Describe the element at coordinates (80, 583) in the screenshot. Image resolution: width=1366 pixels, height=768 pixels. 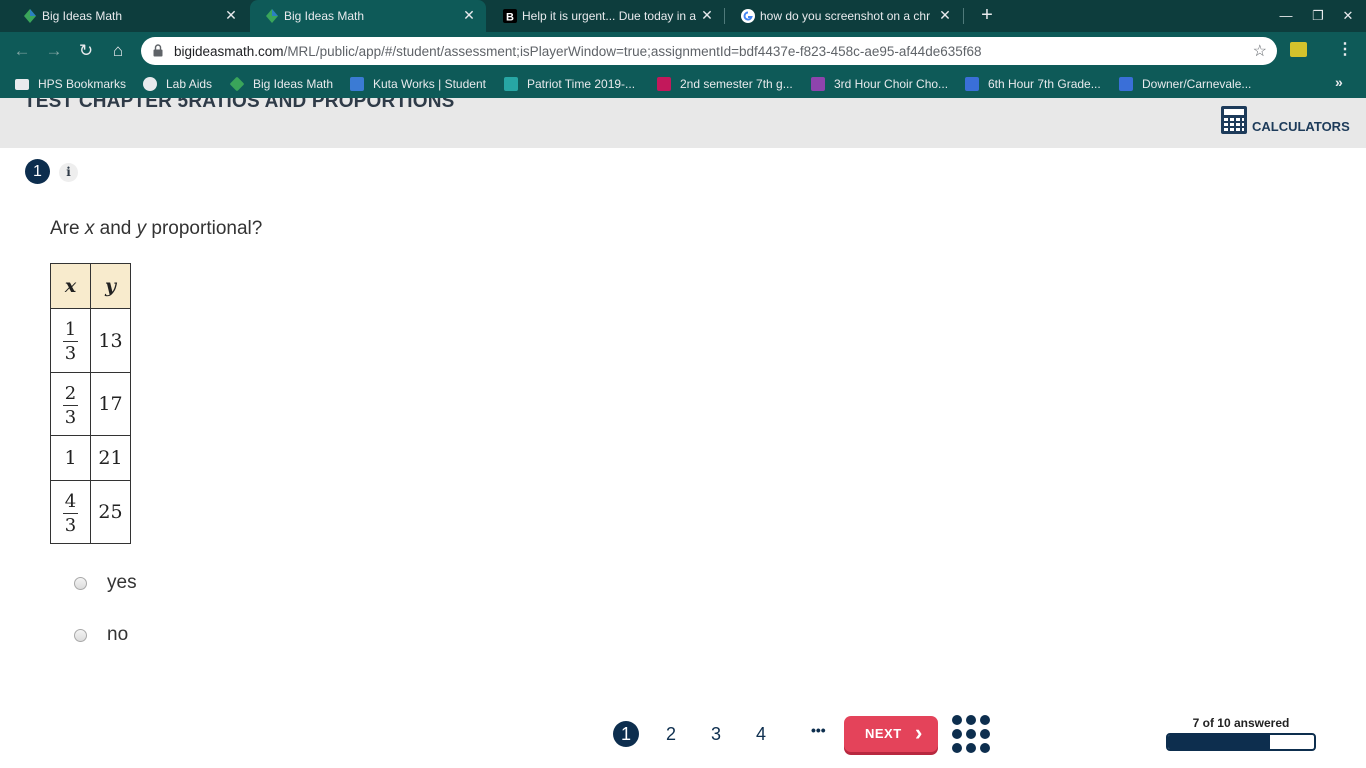
I see `radio-button-yes` at that location.